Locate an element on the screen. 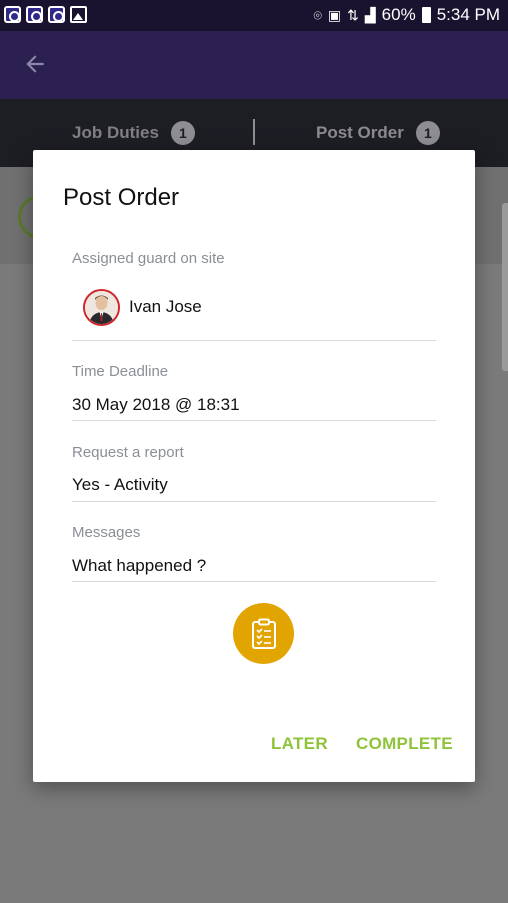 This screenshot has height=903, width=508. complete-button: COMPLETE is located at coordinates (404, 744).